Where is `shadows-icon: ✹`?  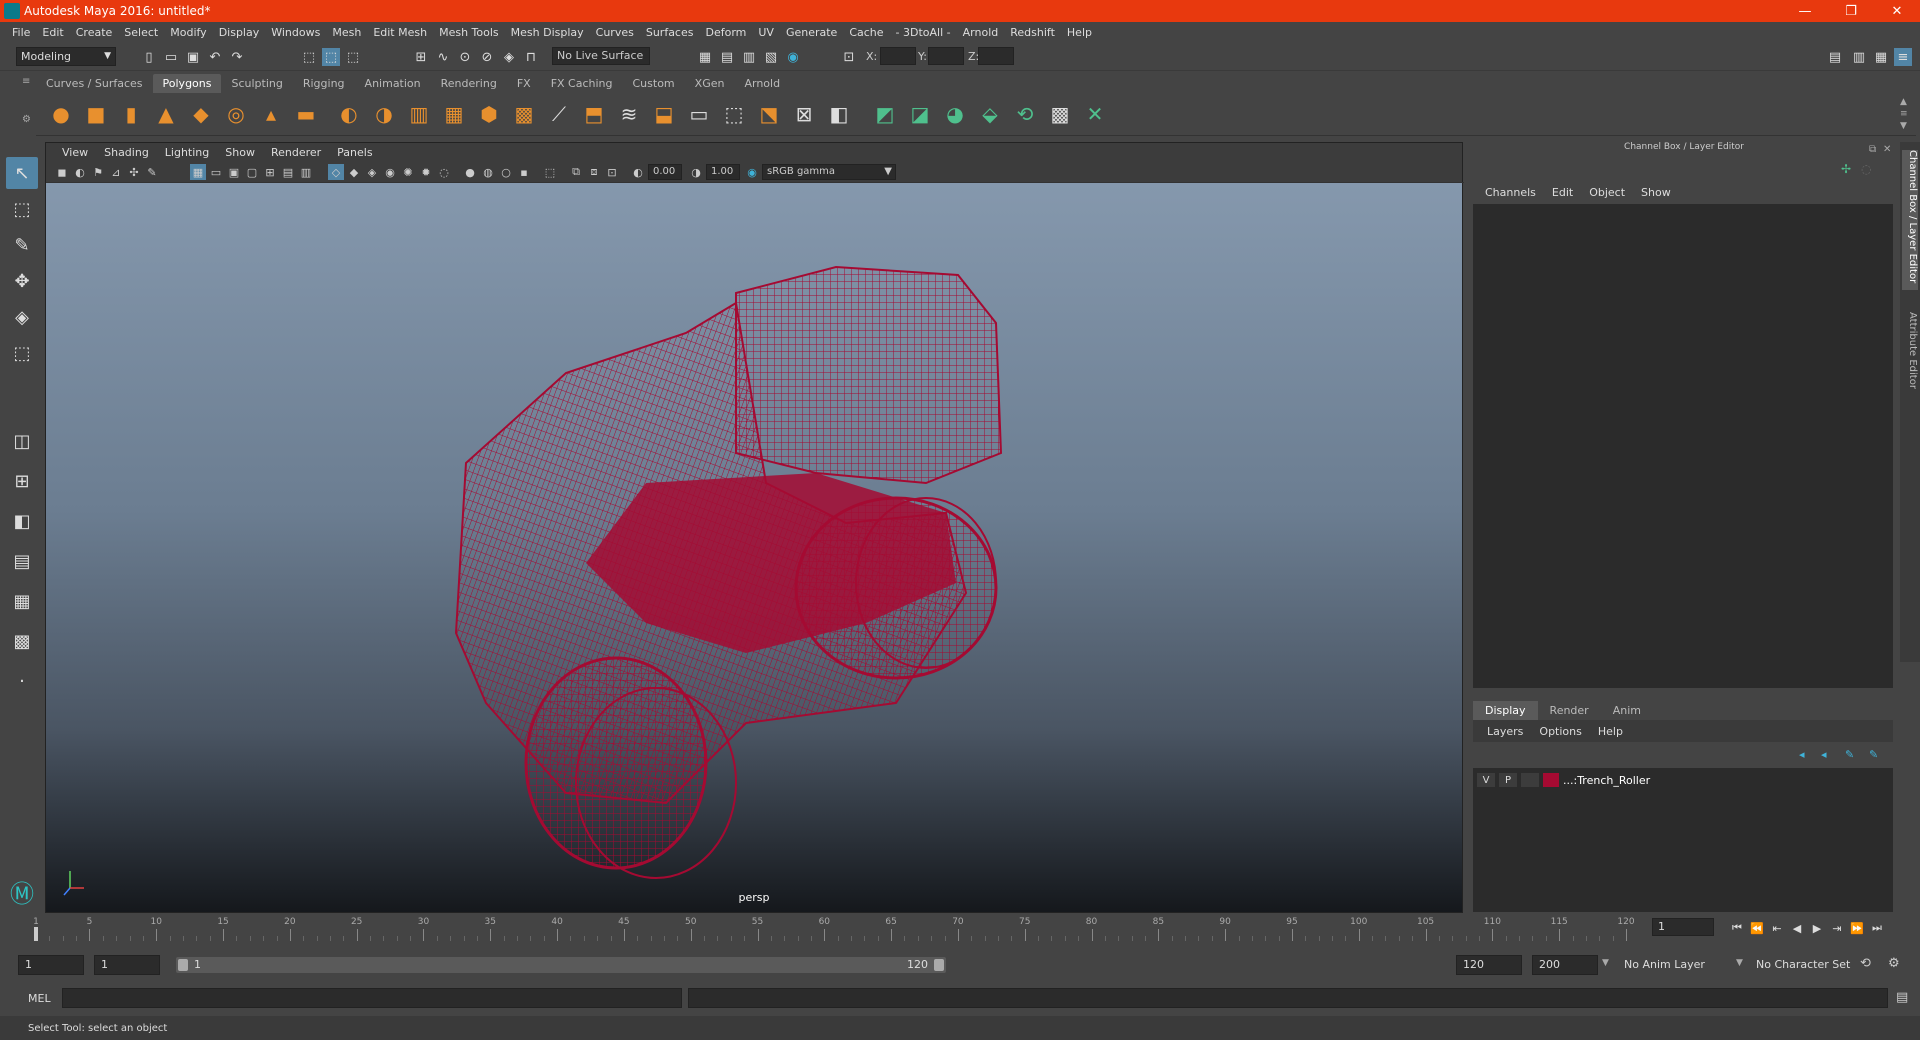 shadows-icon: ✹ is located at coordinates (426, 172).